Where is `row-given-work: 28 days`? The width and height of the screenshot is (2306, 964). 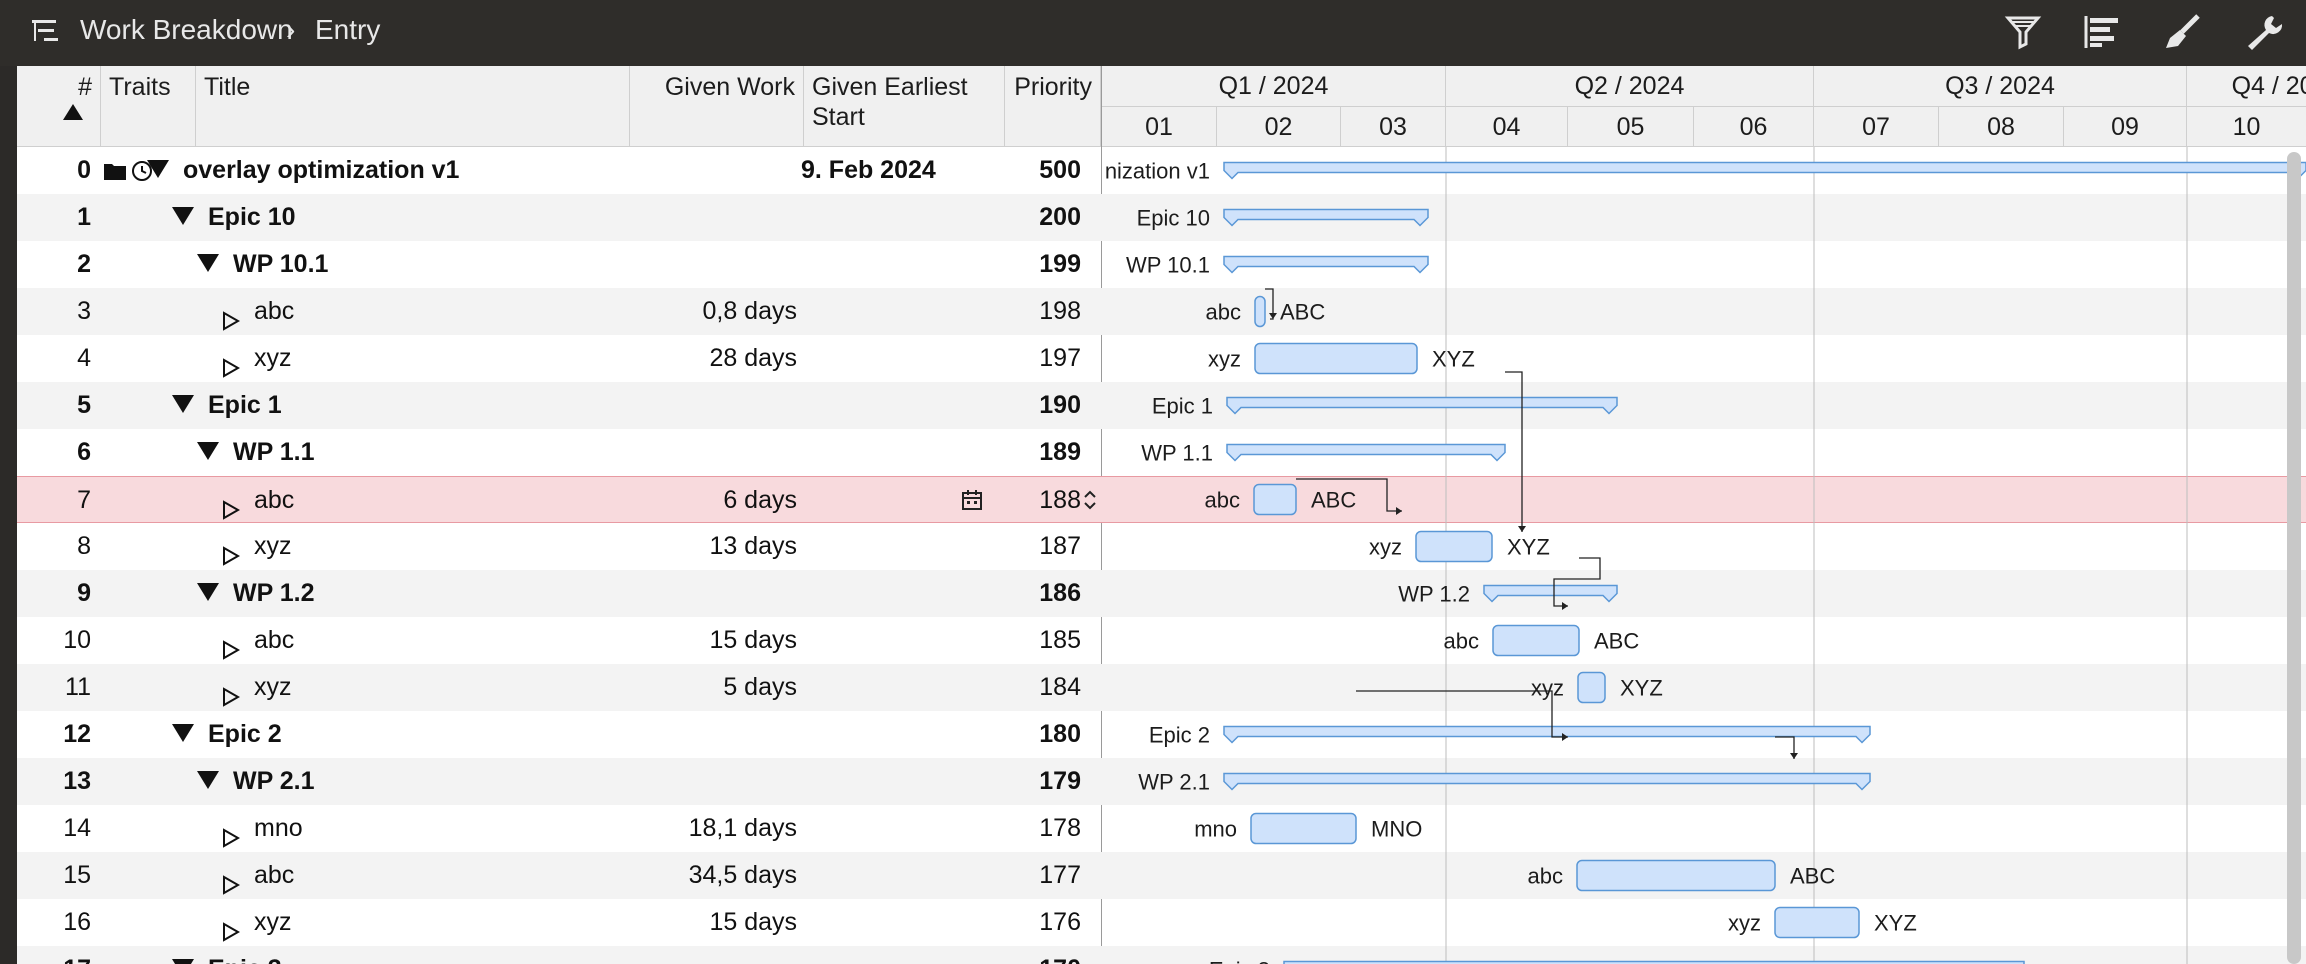
row-given-work: 28 days is located at coordinates (677, 358).